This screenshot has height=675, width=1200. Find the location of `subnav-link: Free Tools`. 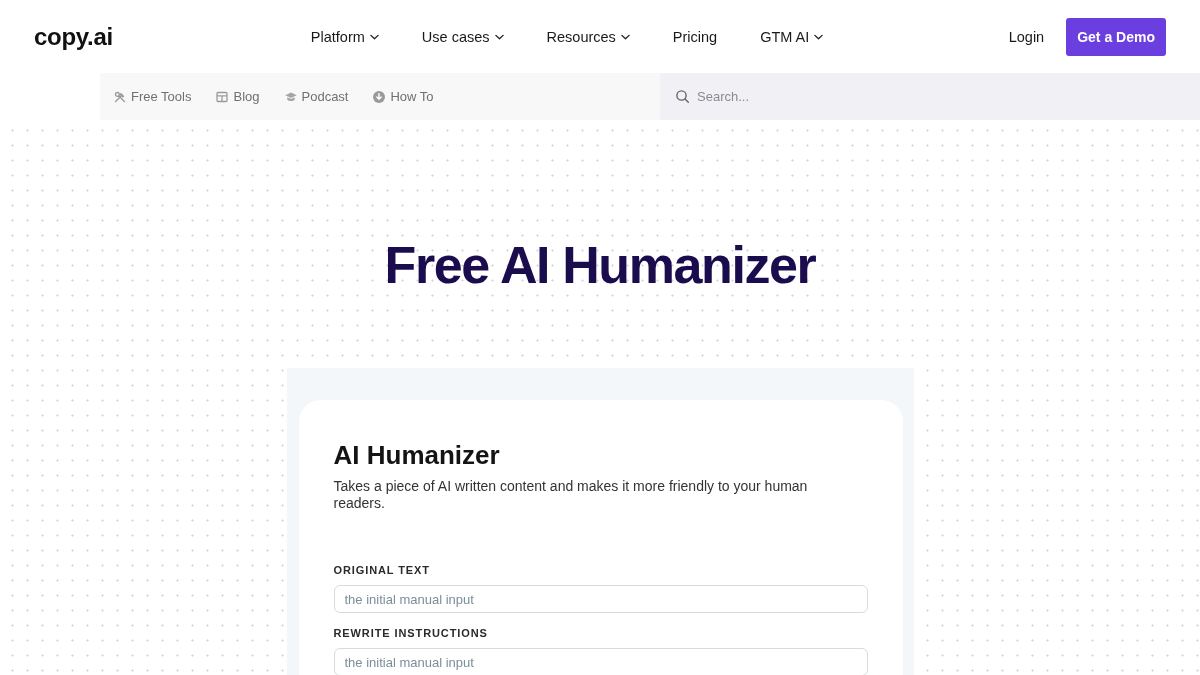

subnav-link: Free Tools is located at coordinates (153, 96).